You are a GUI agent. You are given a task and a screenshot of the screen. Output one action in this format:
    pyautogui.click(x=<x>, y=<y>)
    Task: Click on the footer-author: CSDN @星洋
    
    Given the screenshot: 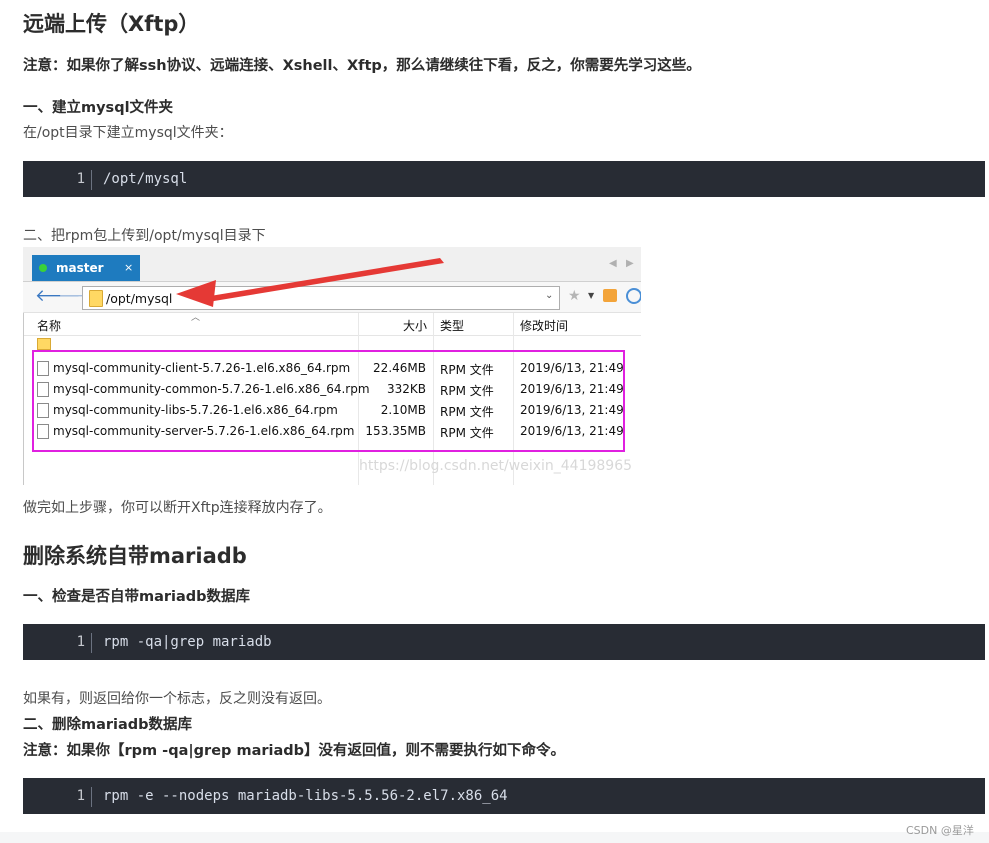 What is the action you would take?
    pyautogui.click(x=940, y=830)
    